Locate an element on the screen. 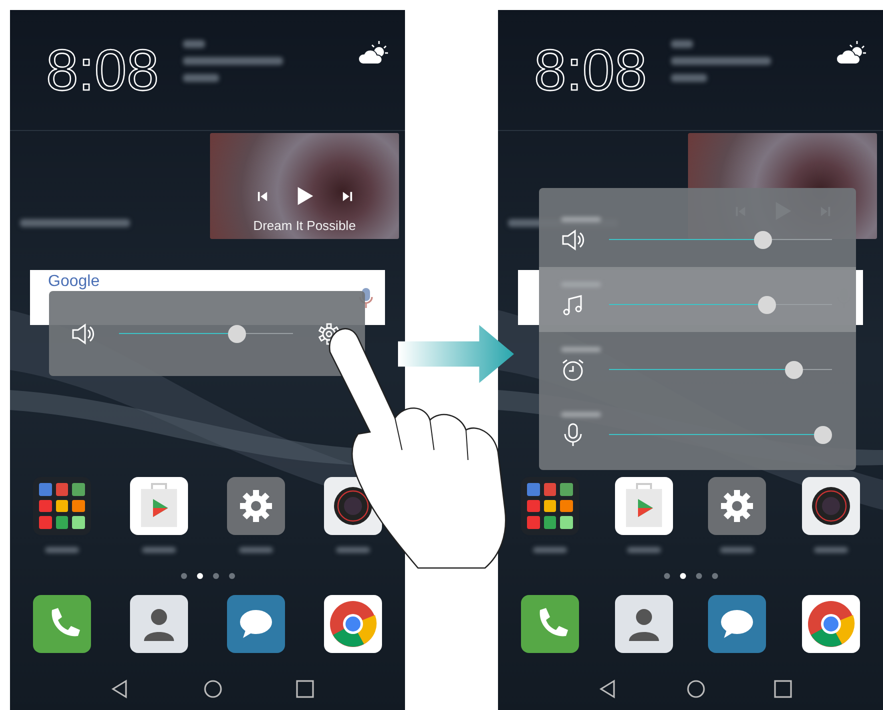 This screenshot has height=710, width=883. camera-lens-icon is located at coordinates (831, 506).